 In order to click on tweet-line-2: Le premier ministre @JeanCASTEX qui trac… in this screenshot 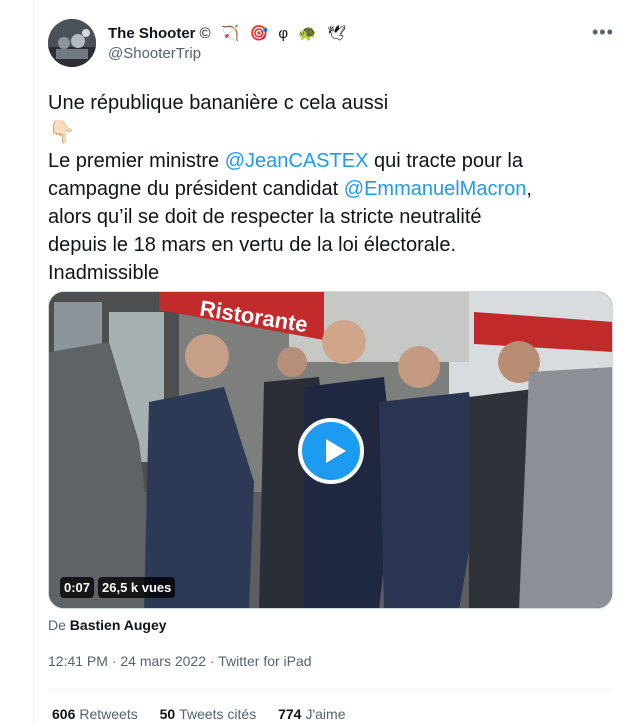, I will do `click(328, 161)`.